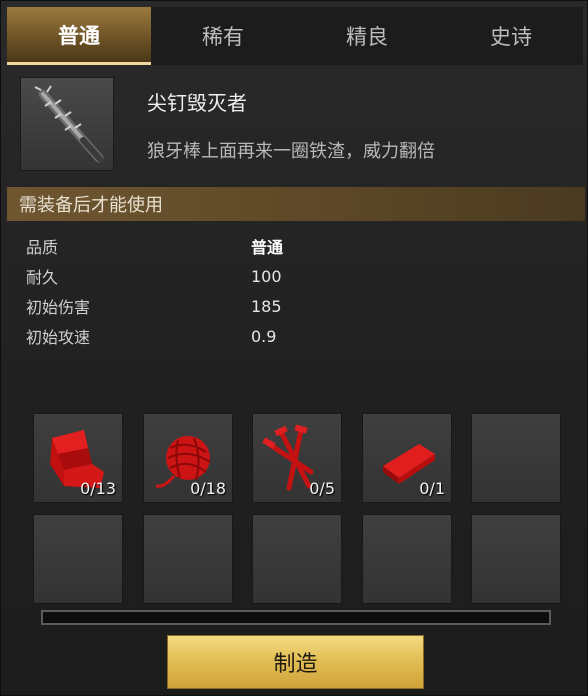 The height and width of the screenshot is (696, 588). I want to click on spiked-club-icon, so click(67, 124).